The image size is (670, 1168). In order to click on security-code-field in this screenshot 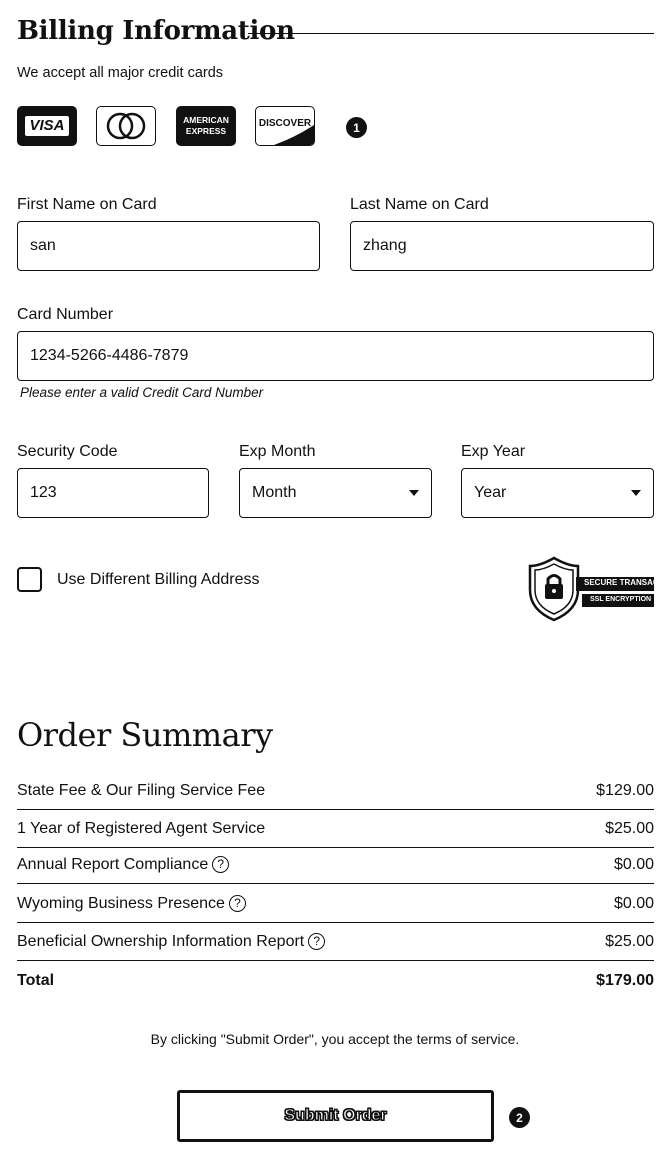, I will do `click(113, 493)`.